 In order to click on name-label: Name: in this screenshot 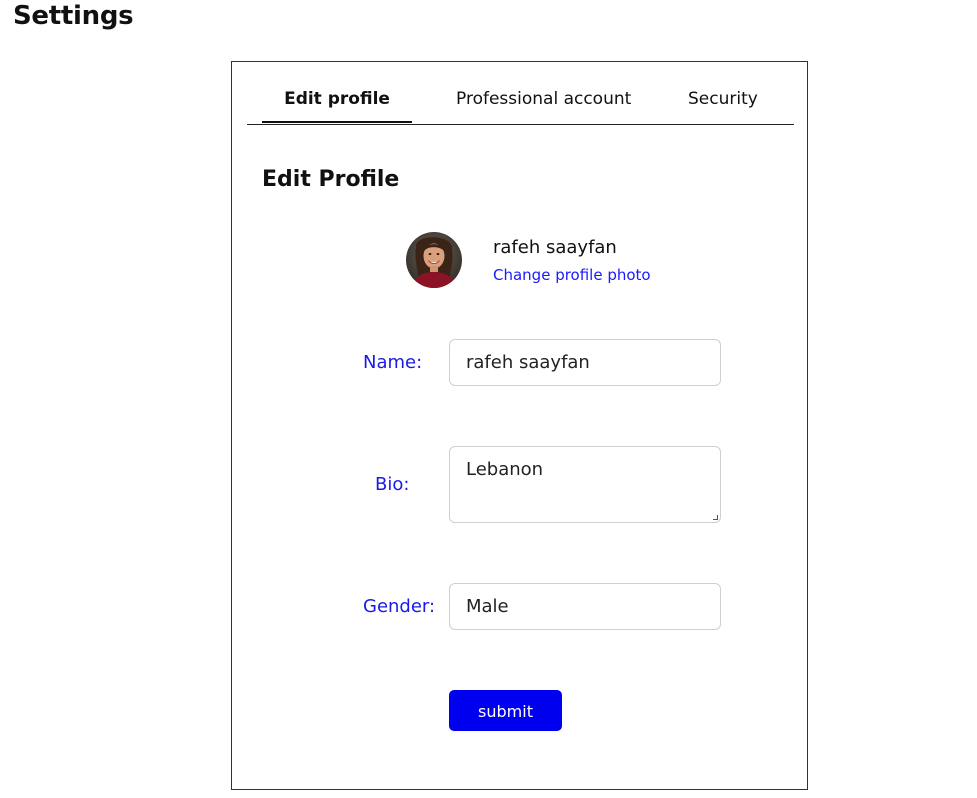, I will do `click(393, 362)`.